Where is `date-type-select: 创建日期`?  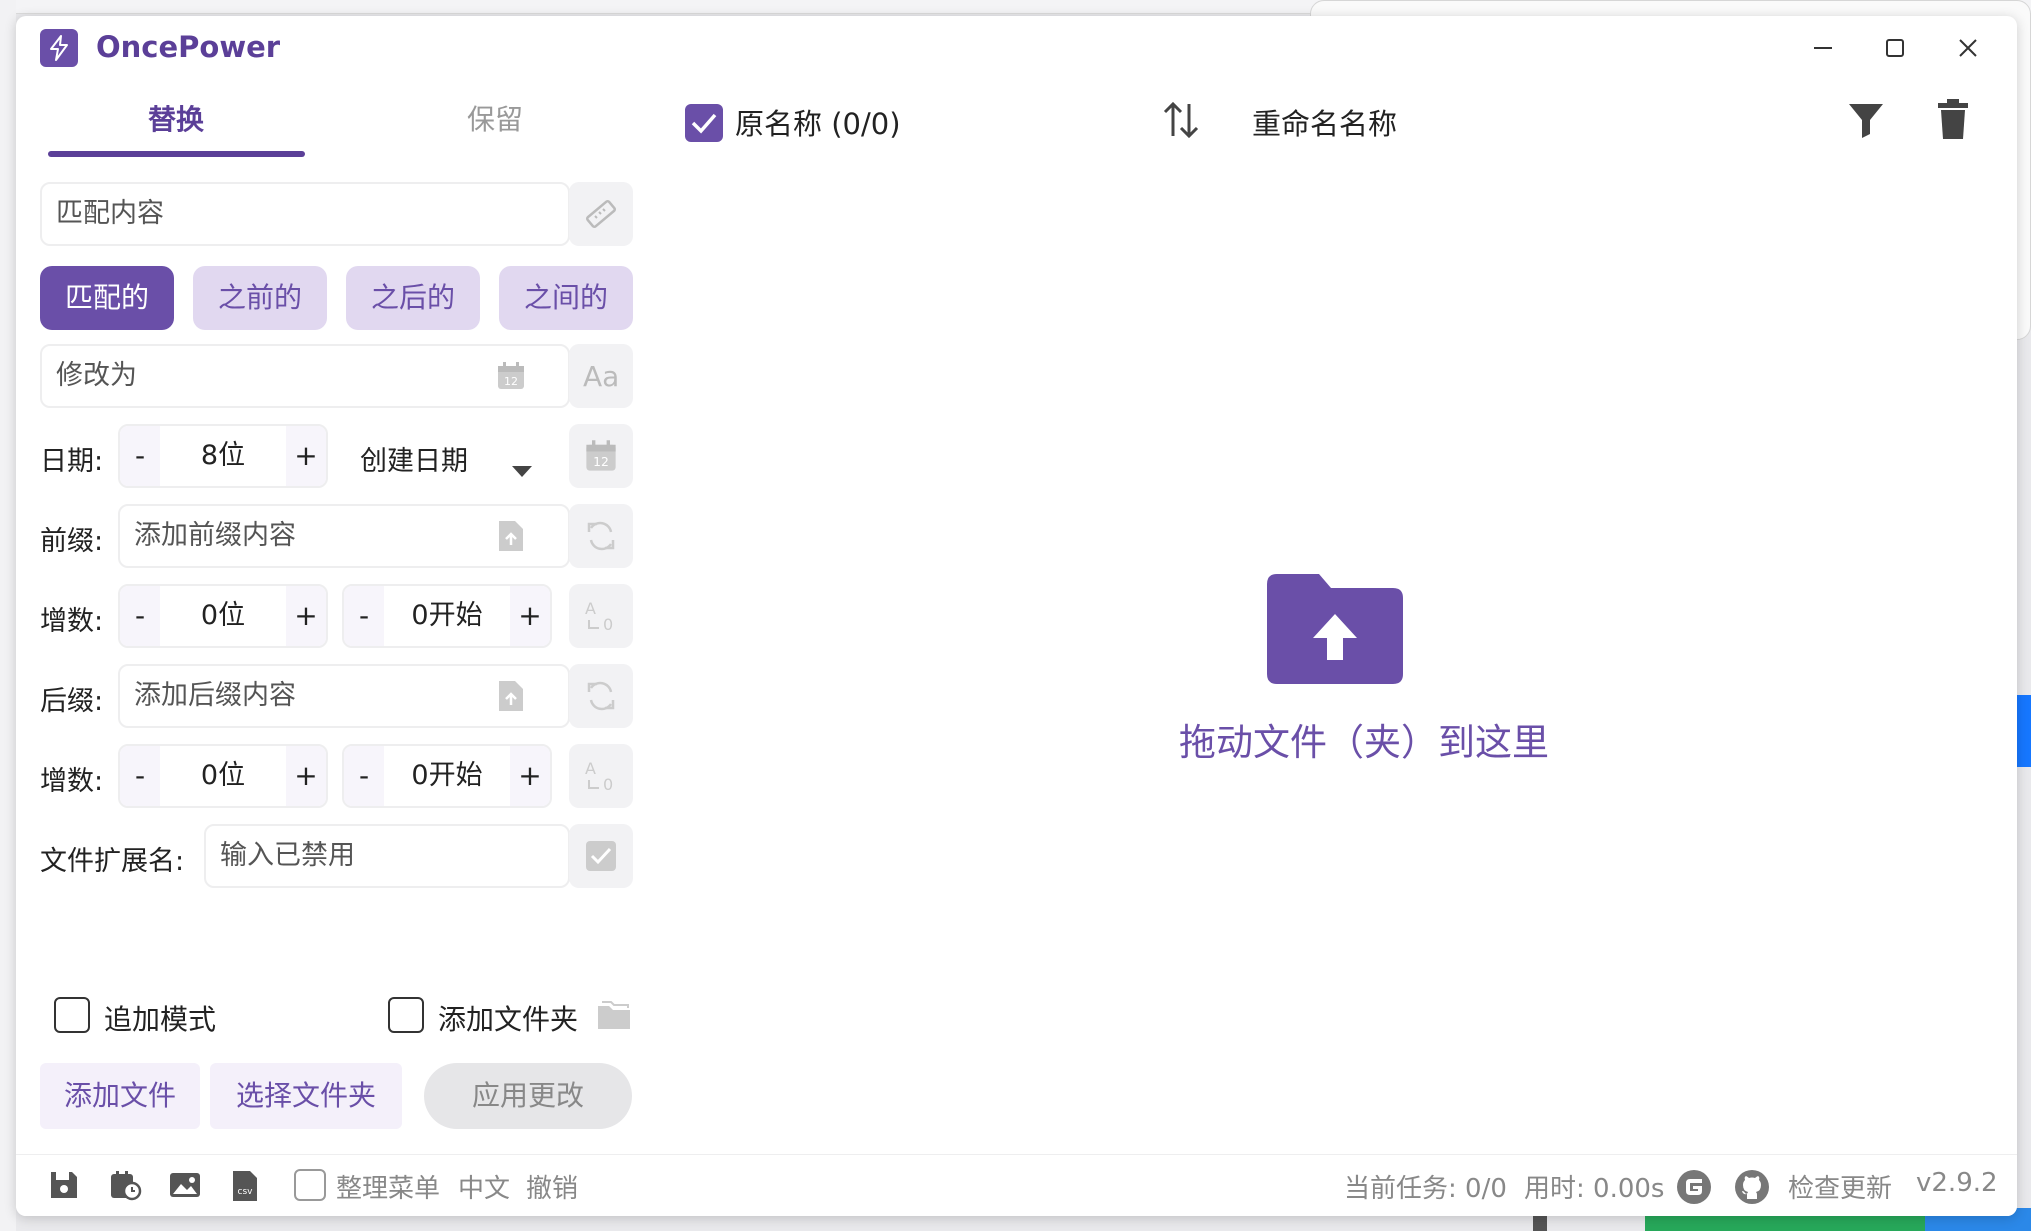
date-type-select: 创建日期 is located at coordinates (414, 458).